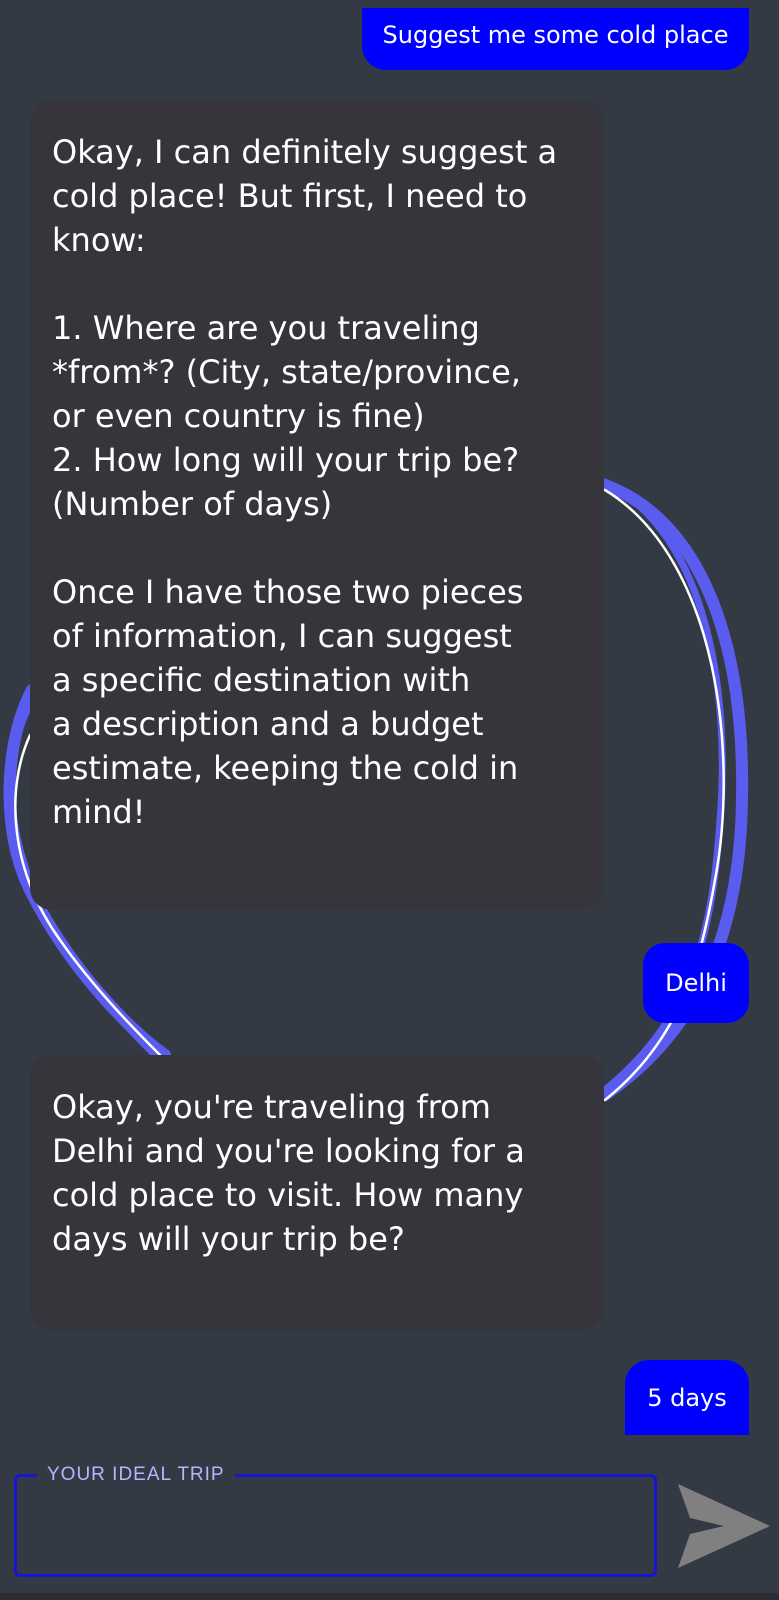  What do you see at coordinates (389, 1596) in the screenshot?
I see `bottom-bar` at bounding box center [389, 1596].